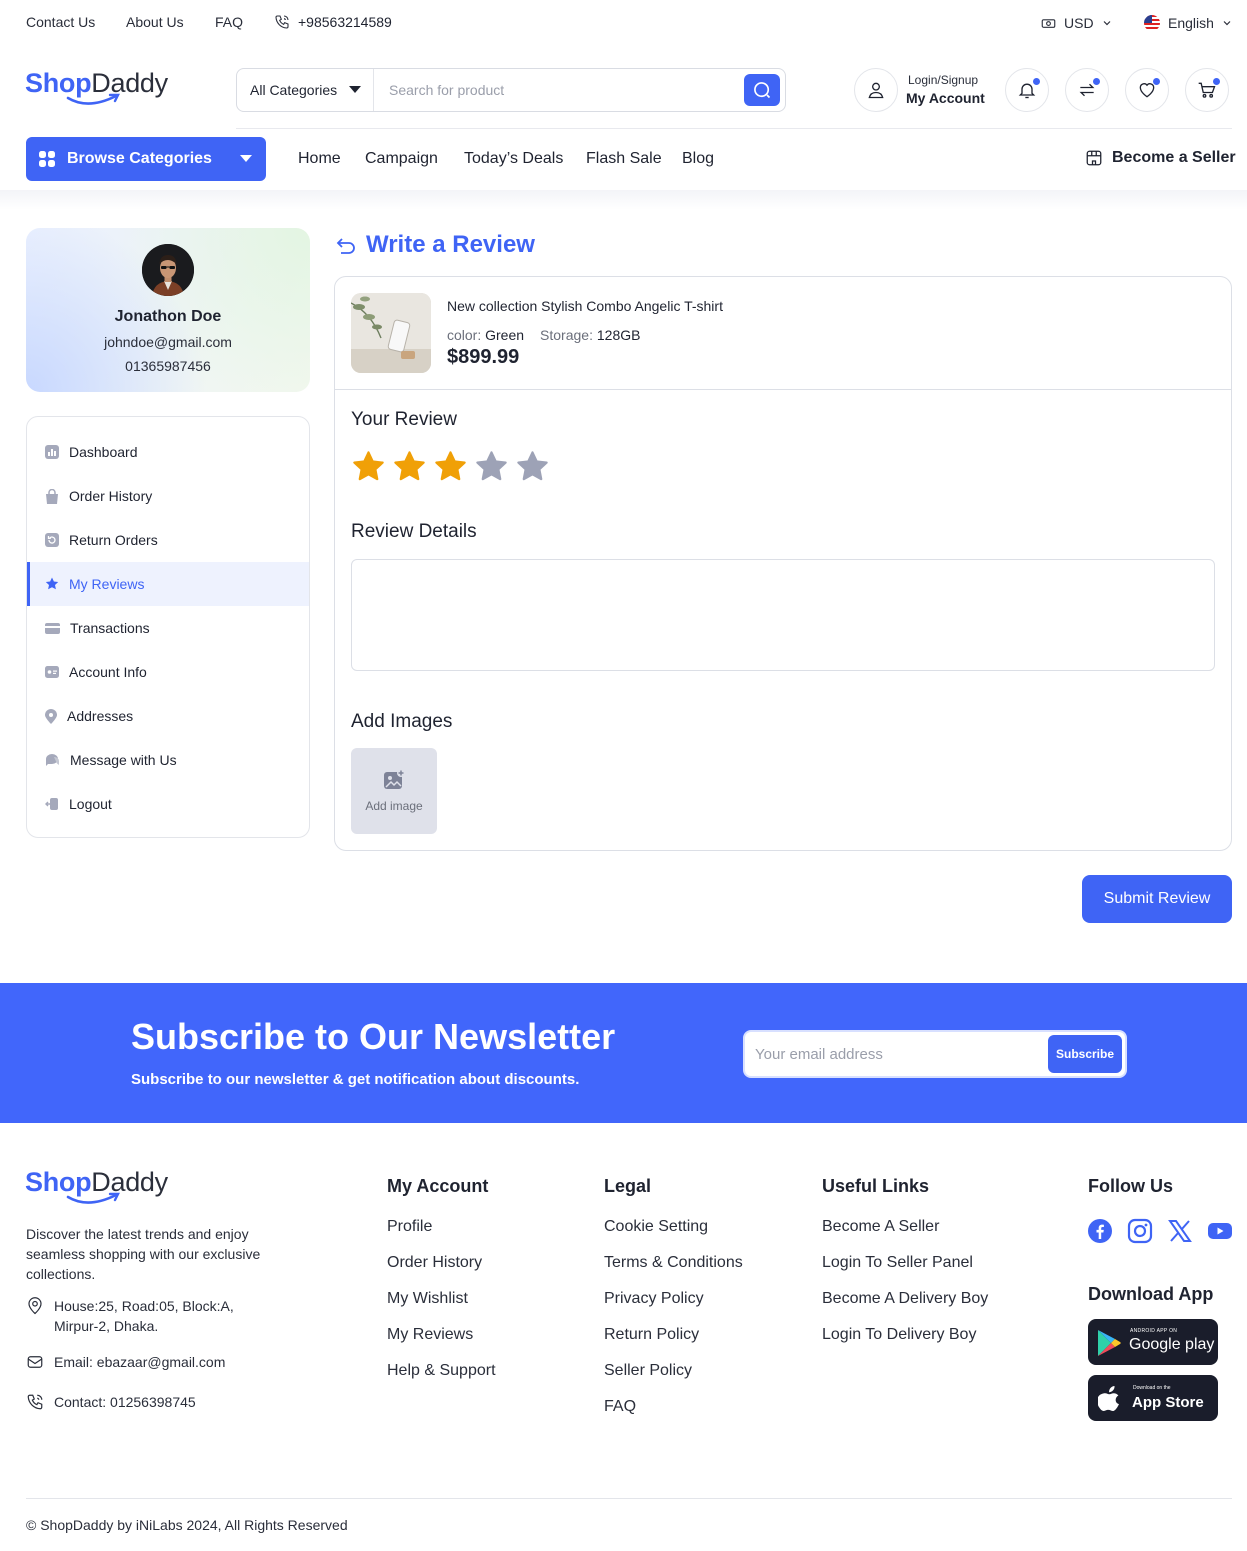  Describe the element at coordinates (168, 672) in the screenshot. I see `sidebar-item-account-info: Account Info` at that location.